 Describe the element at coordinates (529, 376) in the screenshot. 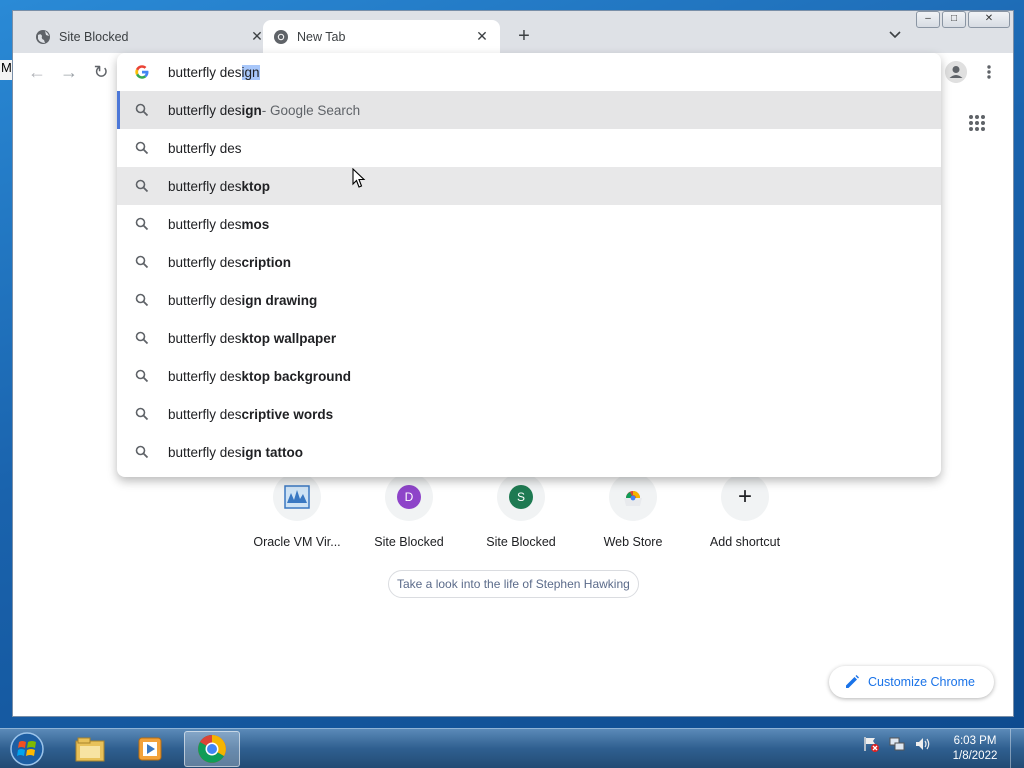

I see `suggestion-item: butterfly des ktop background` at that location.